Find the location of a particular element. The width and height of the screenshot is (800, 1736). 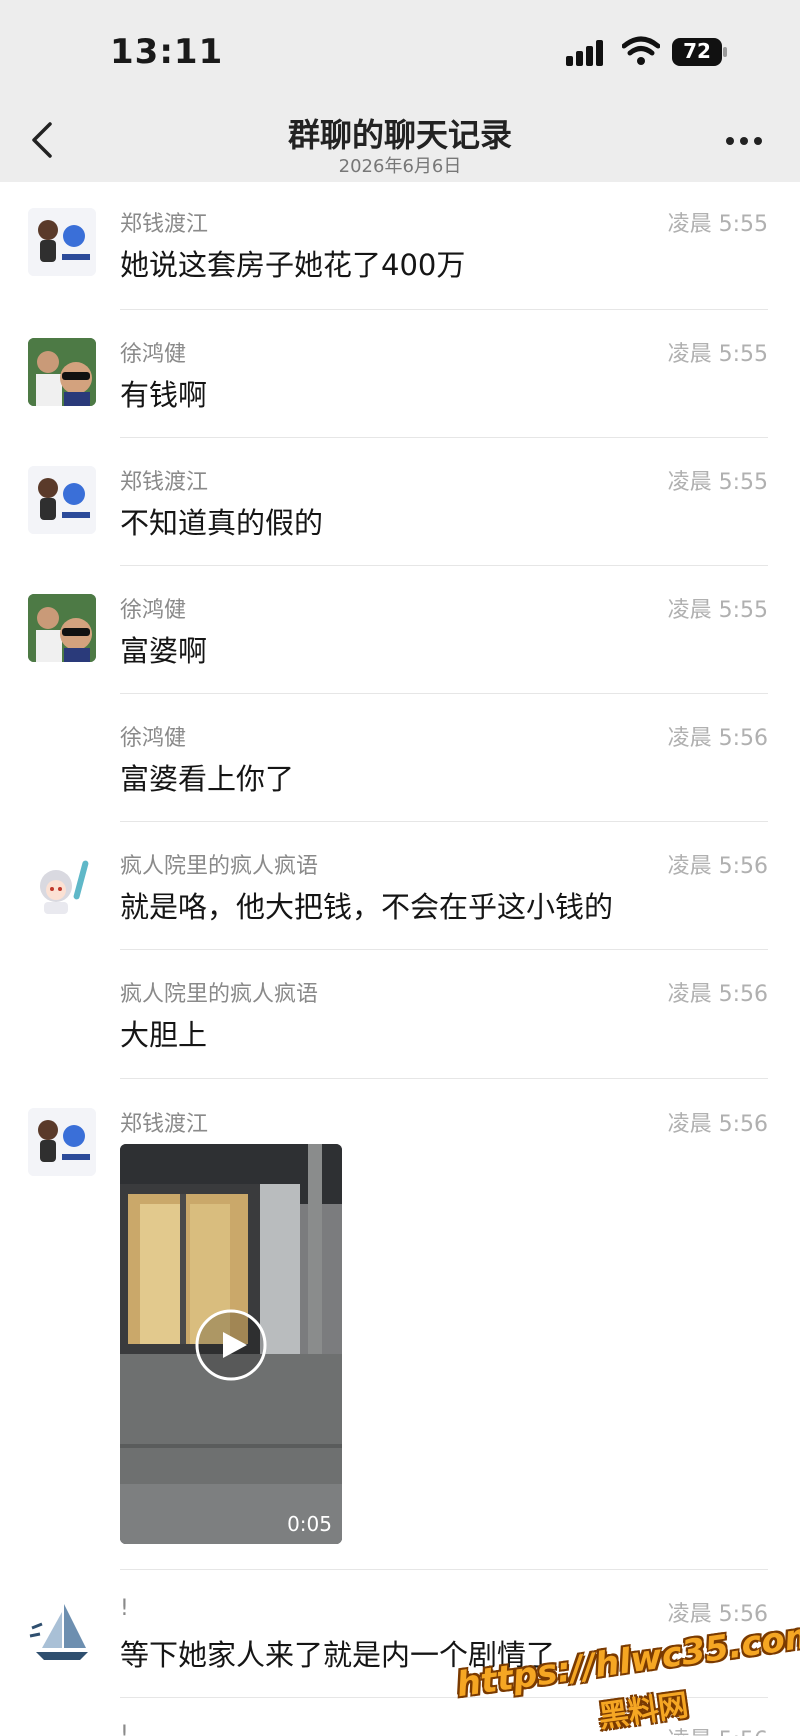

wifi-icon is located at coordinates (641, 50).